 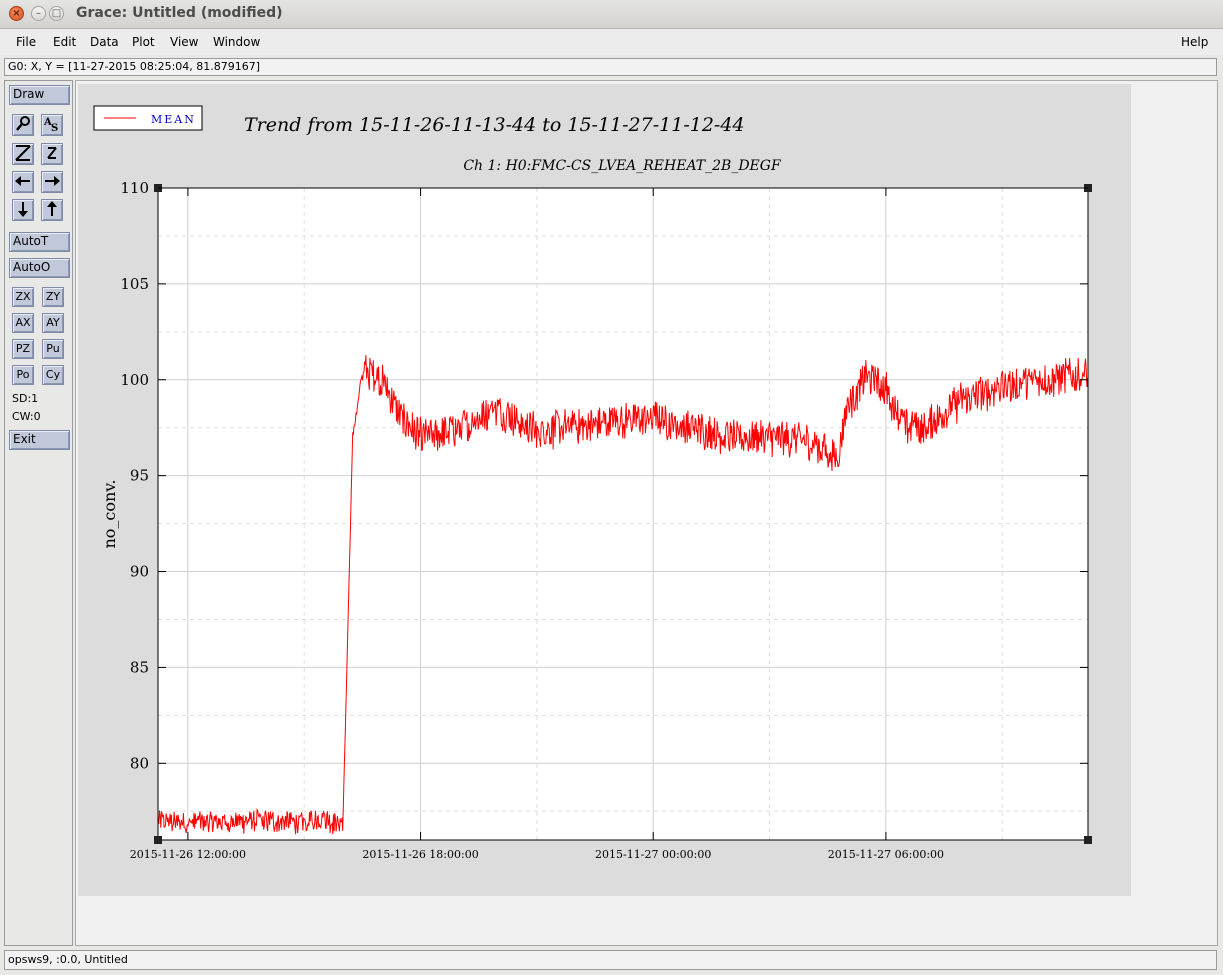 I want to click on minimize-icon: –, so click(x=38, y=13).